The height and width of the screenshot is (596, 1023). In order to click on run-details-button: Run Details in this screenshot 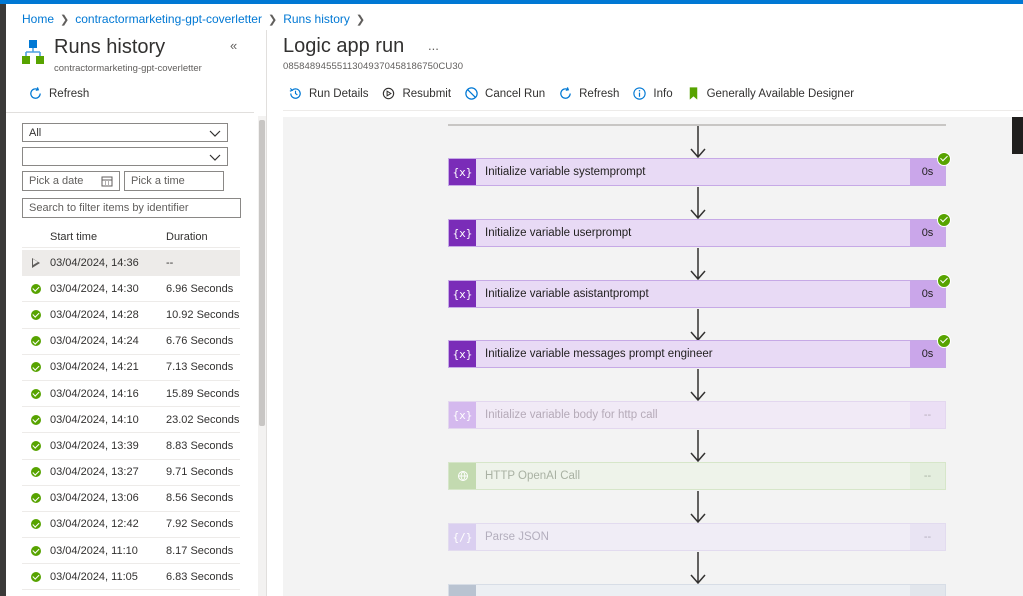, I will do `click(328, 93)`.